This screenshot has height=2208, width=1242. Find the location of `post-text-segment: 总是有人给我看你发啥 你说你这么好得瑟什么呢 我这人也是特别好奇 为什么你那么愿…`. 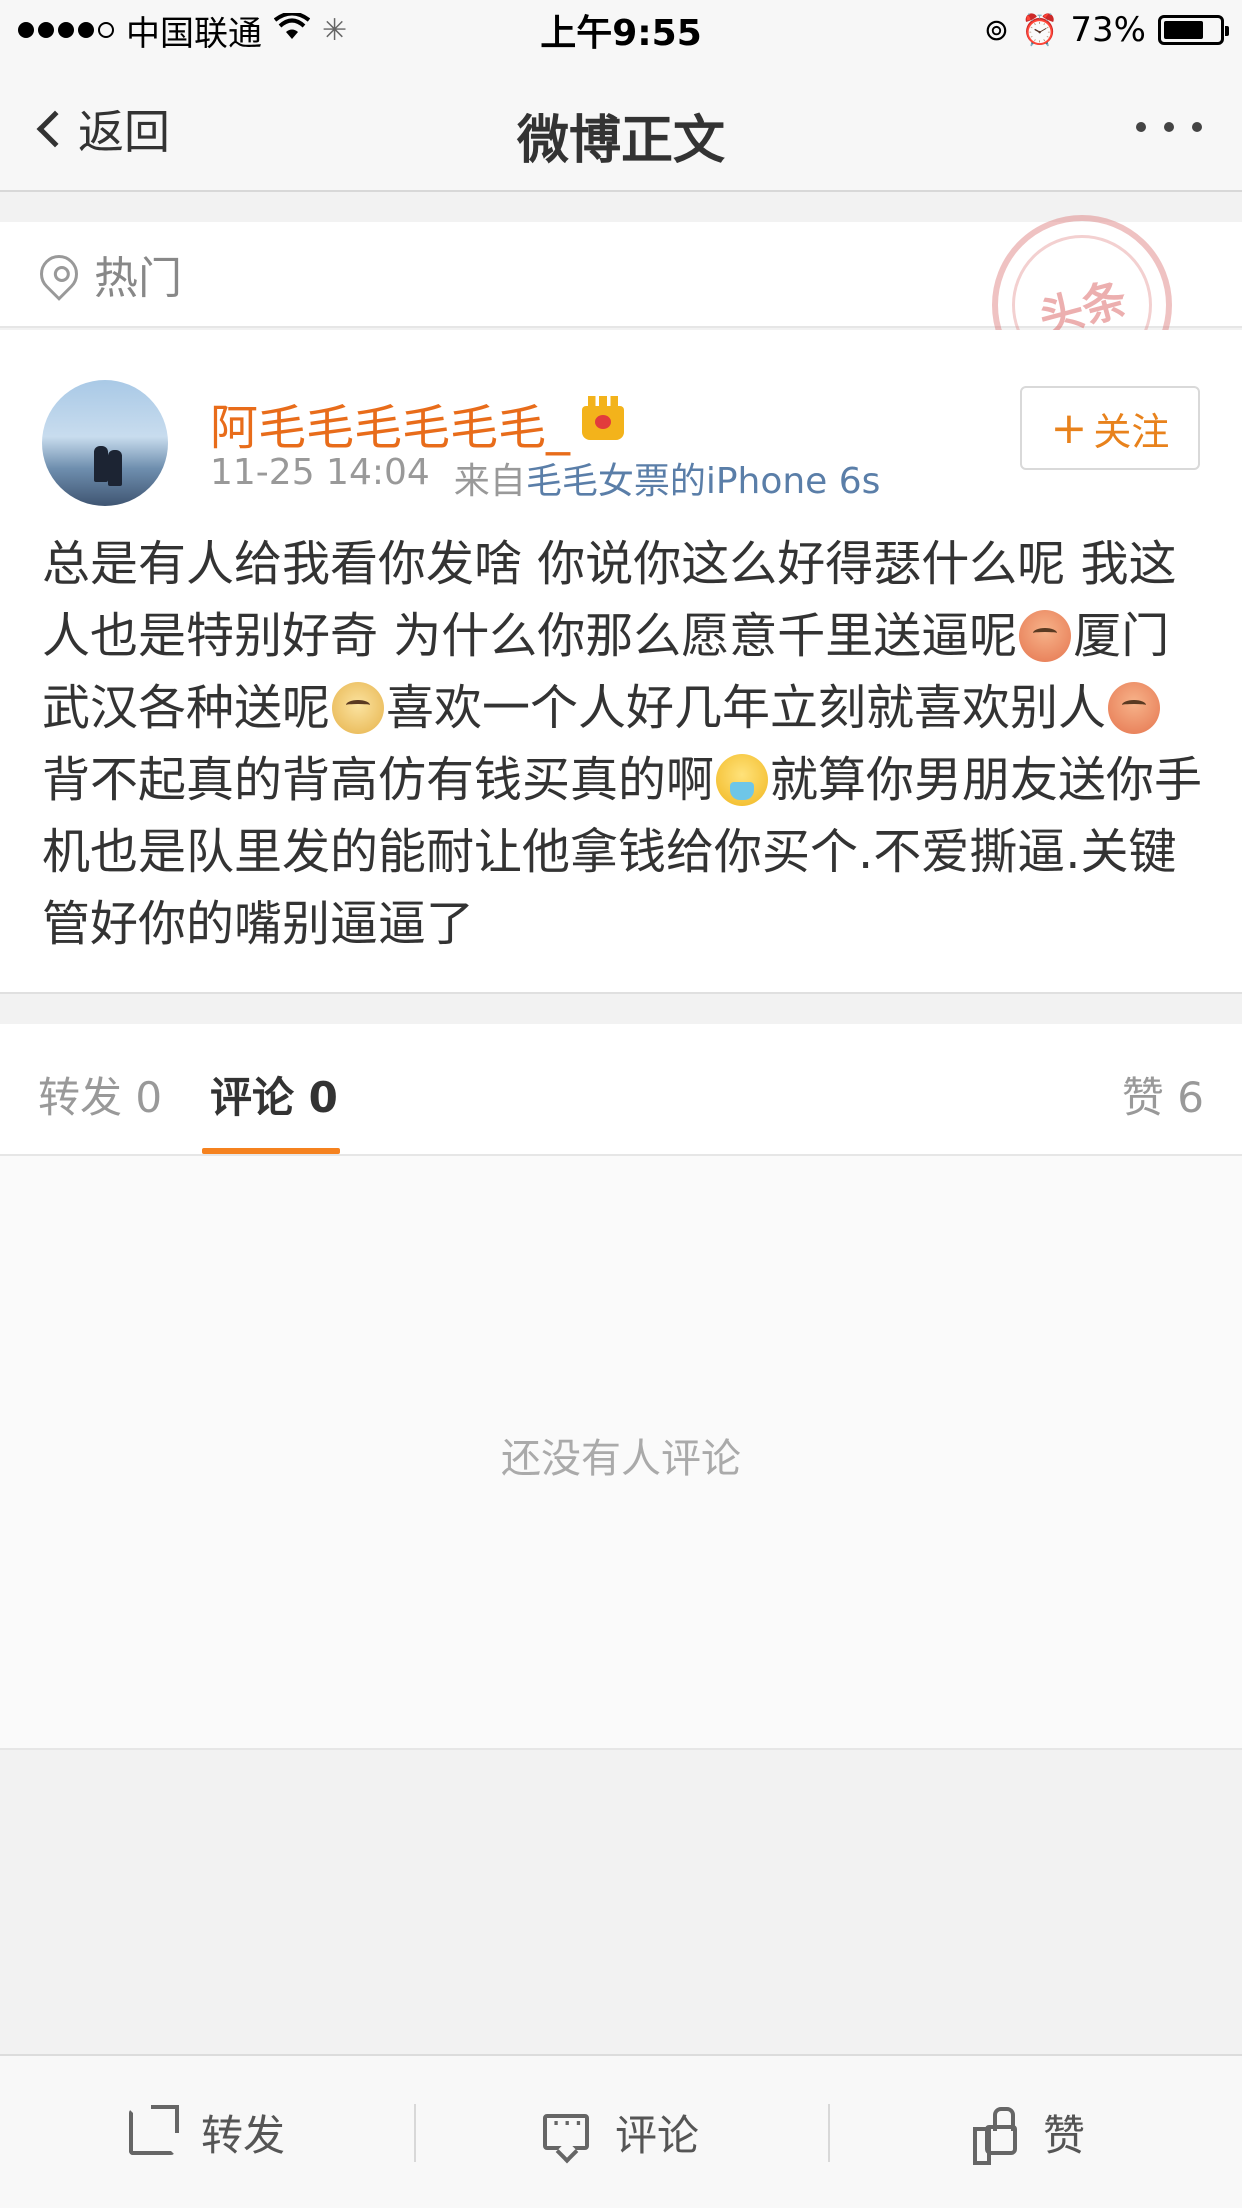

post-text-segment: 总是有人给我看你发啥 你说你这么好得瑟什么呢 我这人也是特别好奇 为什么你那么愿… is located at coordinates (609, 600).